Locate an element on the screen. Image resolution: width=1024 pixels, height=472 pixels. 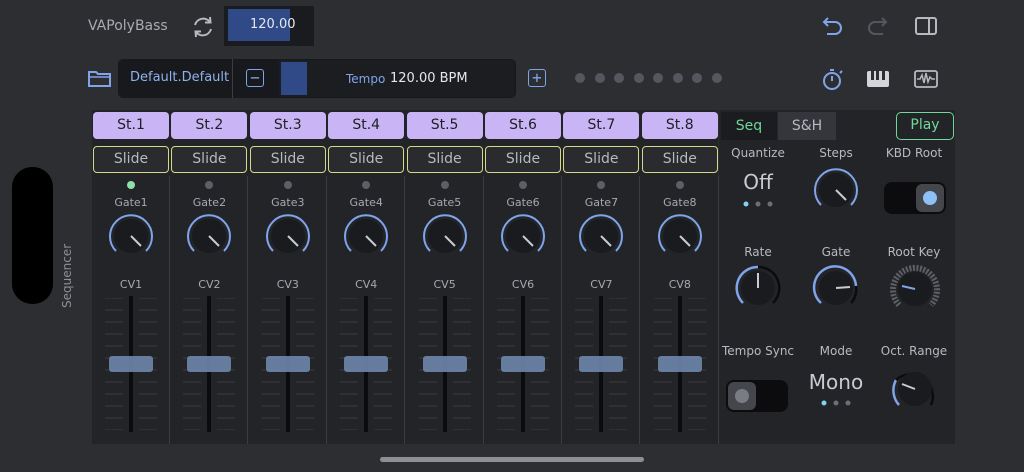
preset-divider is located at coordinates (232, 78).